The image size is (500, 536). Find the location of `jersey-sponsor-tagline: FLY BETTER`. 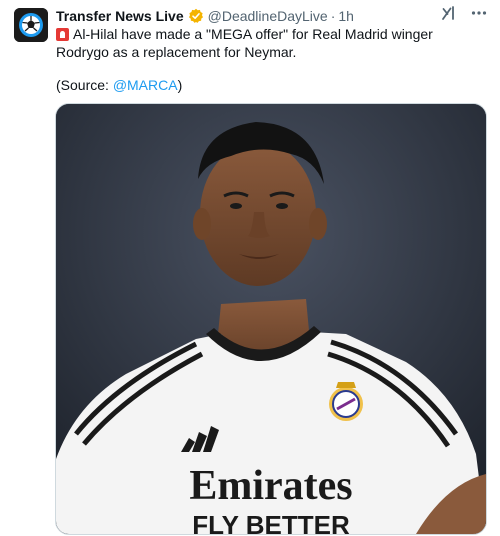

jersey-sponsor-tagline: FLY BETTER is located at coordinates (271, 522).